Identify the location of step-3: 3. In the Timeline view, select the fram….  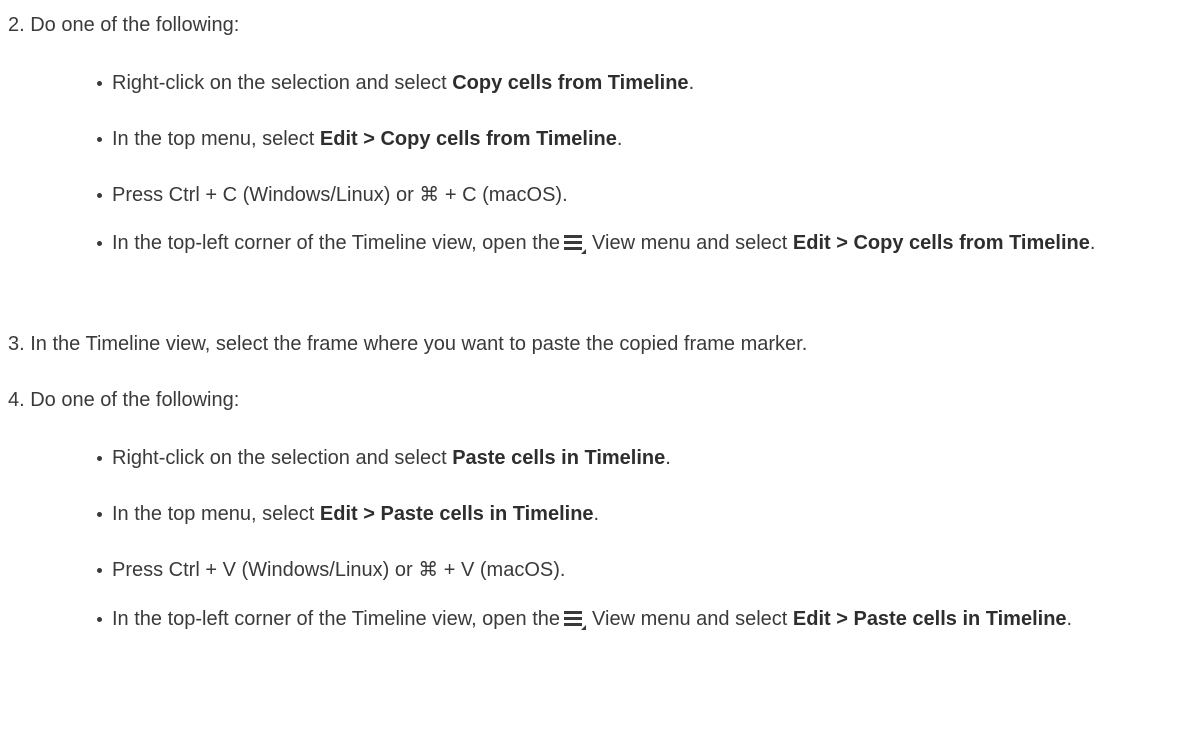
(408, 344).